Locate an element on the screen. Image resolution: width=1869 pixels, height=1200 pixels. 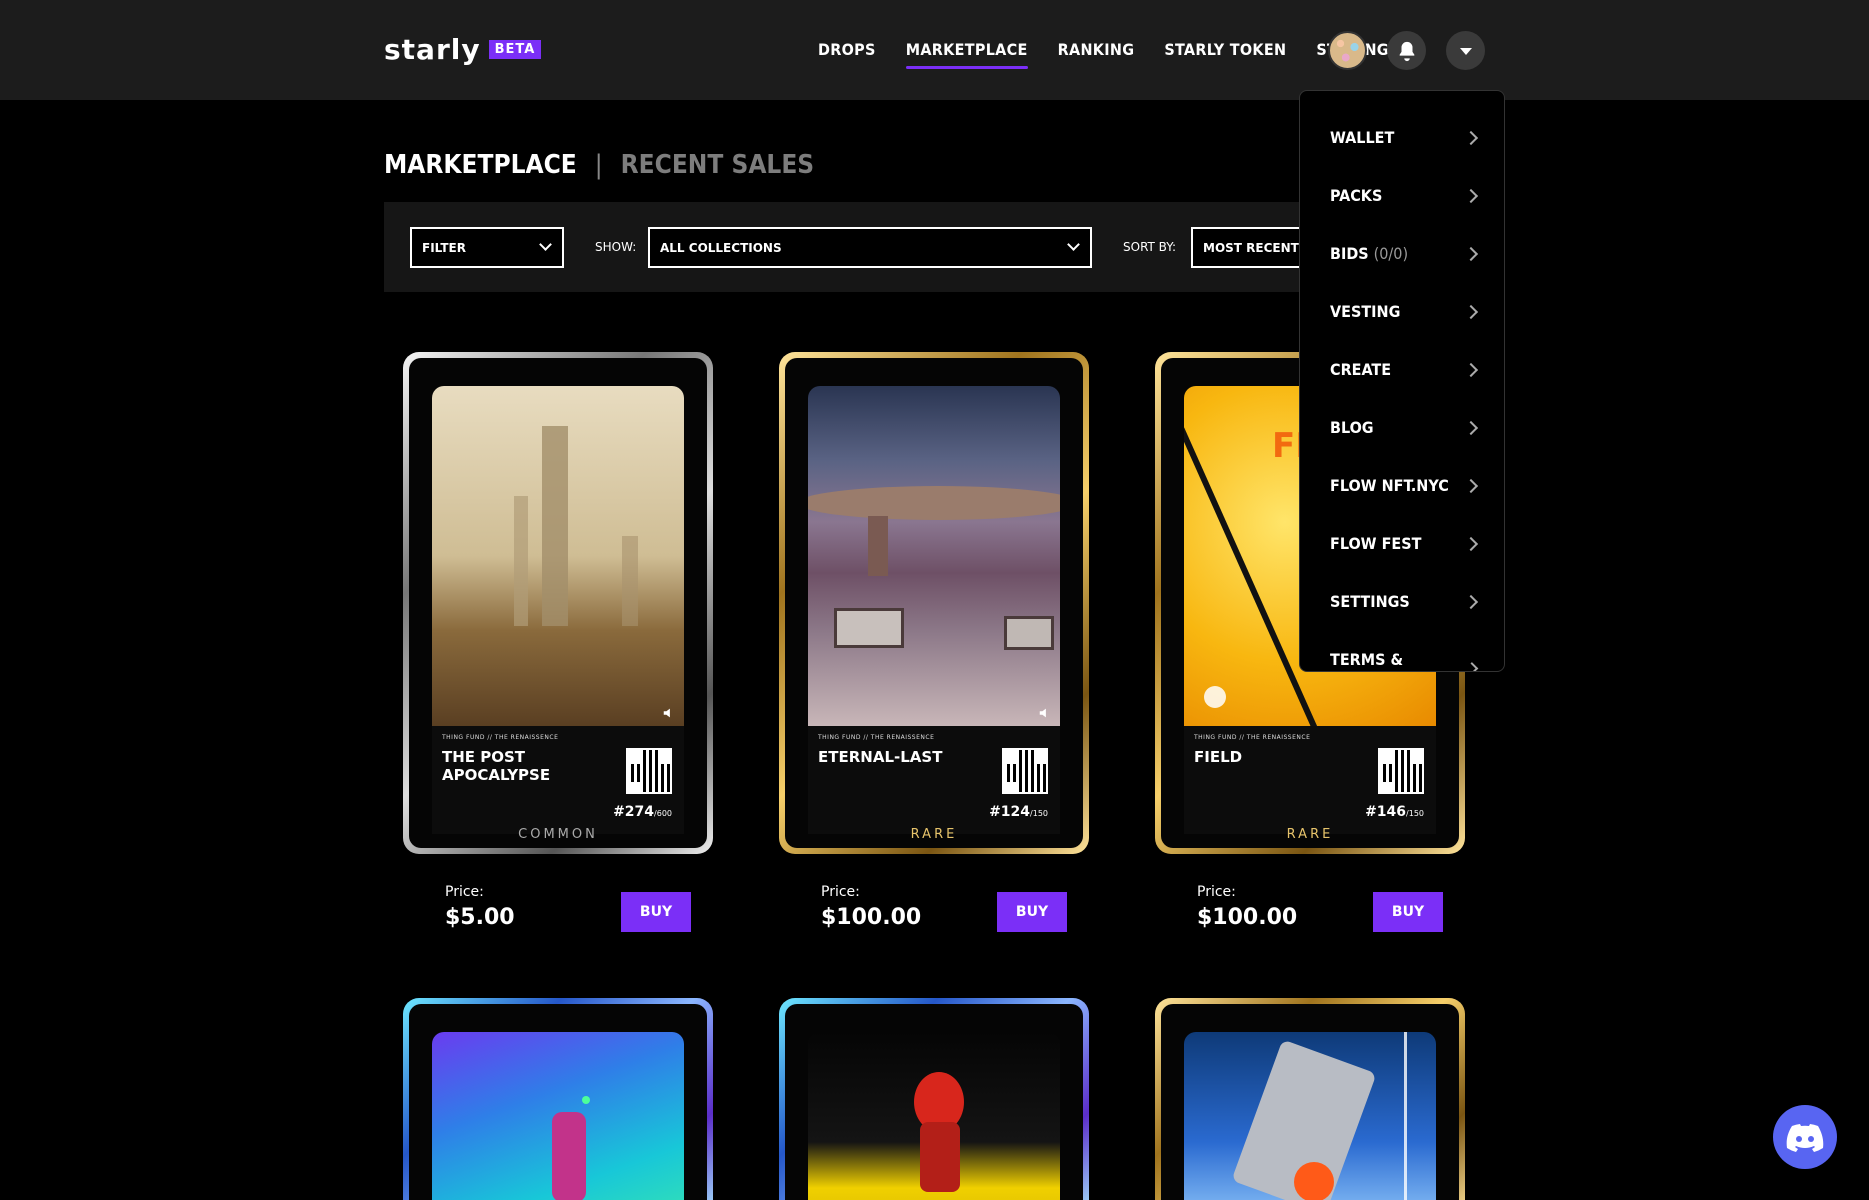
menu-item-flow-fest: FLOW FEST is located at coordinates (1405, 543).